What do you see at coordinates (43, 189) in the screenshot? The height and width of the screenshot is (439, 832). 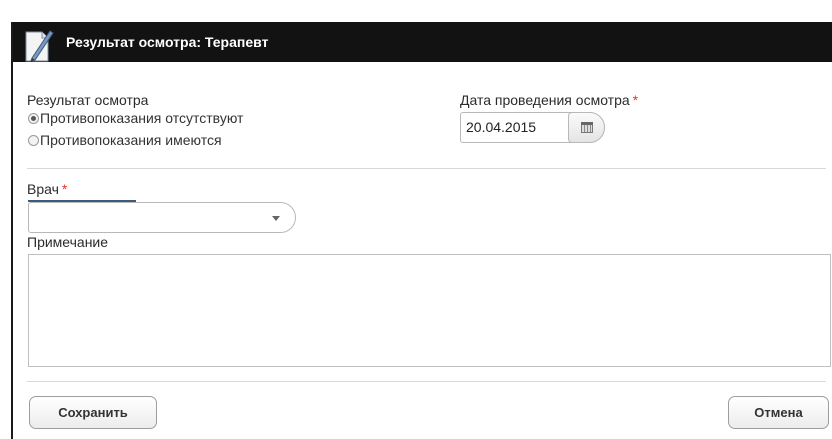 I see `doctor-label-text: Врач` at bounding box center [43, 189].